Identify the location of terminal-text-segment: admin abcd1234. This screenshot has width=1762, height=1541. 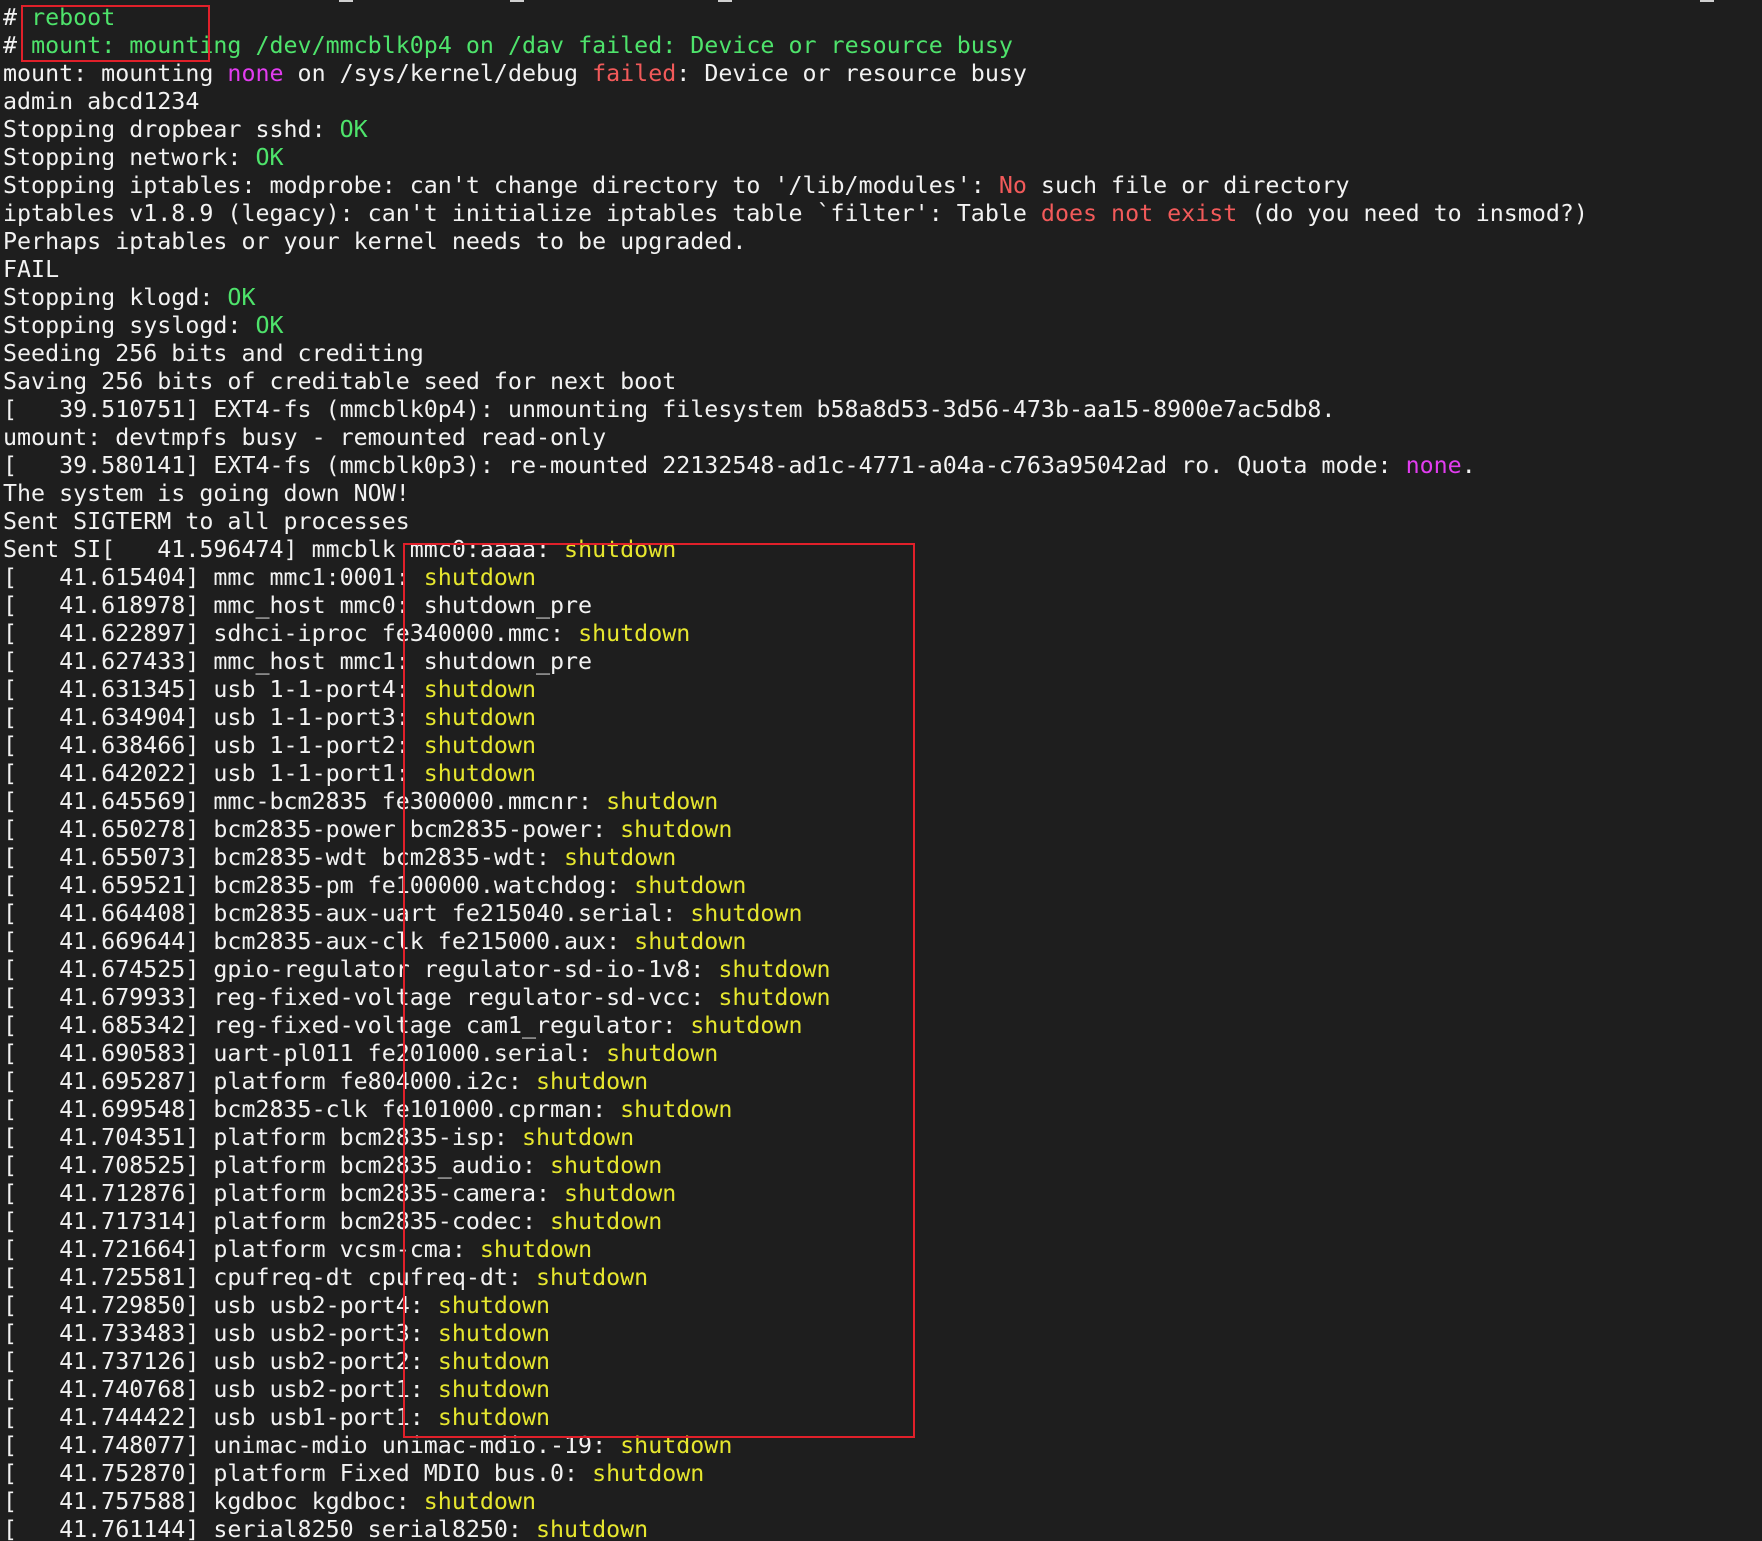
(101, 101).